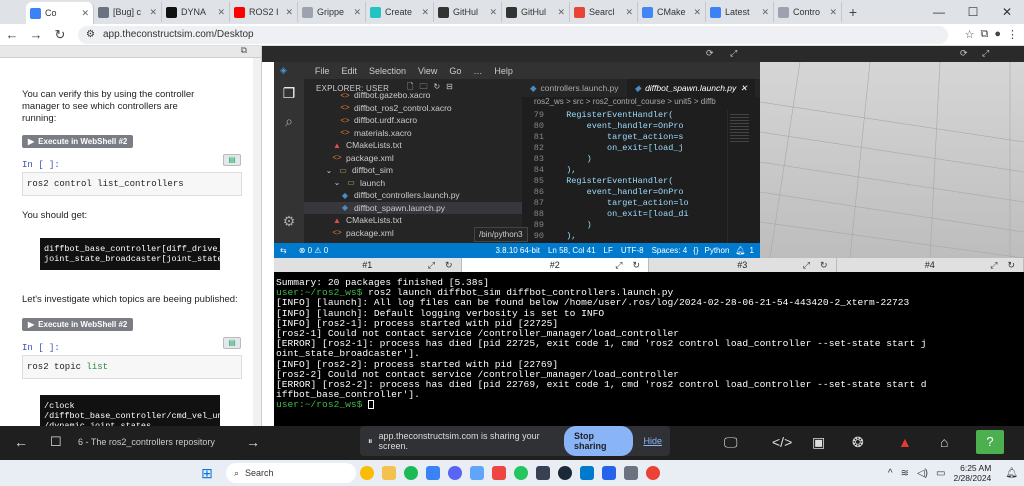 The width and height of the screenshot is (1024, 486). Describe the element at coordinates (922, 473) in the screenshot. I see `volume-icon: ◁)` at that location.